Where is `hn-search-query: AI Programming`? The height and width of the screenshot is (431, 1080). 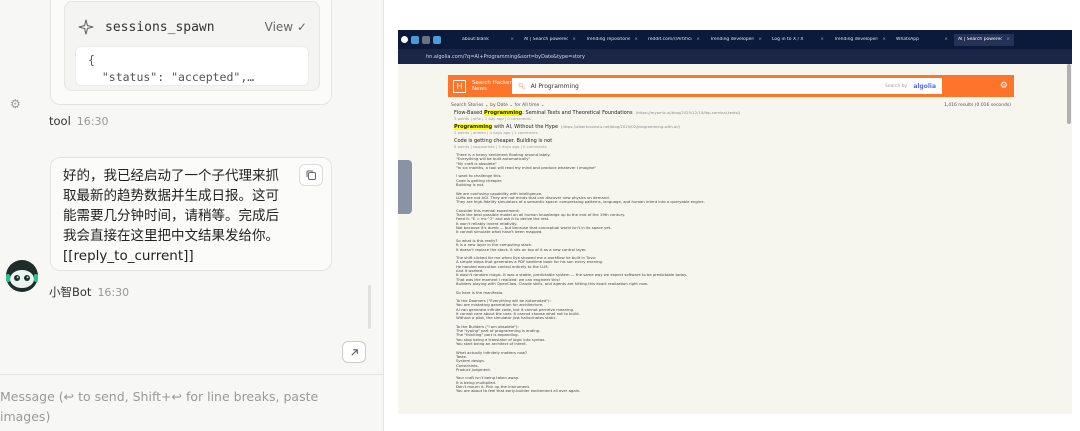 hn-search-query: AI Programming is located at coordinates (555, 86).